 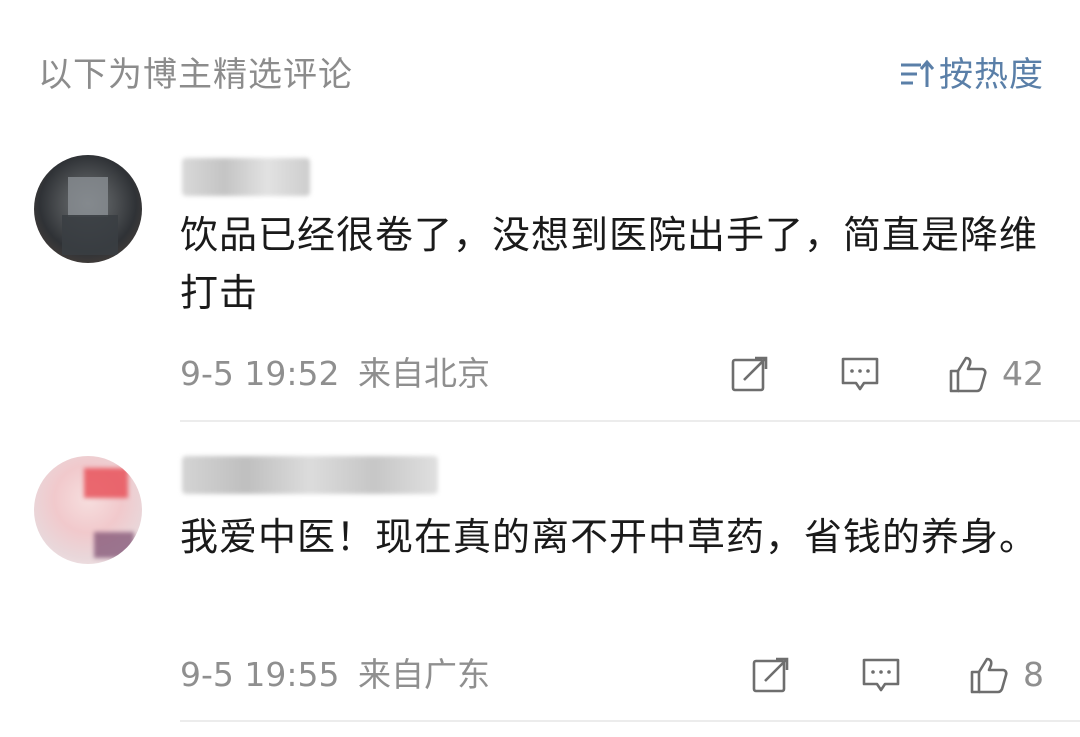 I want to click on comment-meta: 9-5 19:55 来自广东, so click(x=335, y=675).